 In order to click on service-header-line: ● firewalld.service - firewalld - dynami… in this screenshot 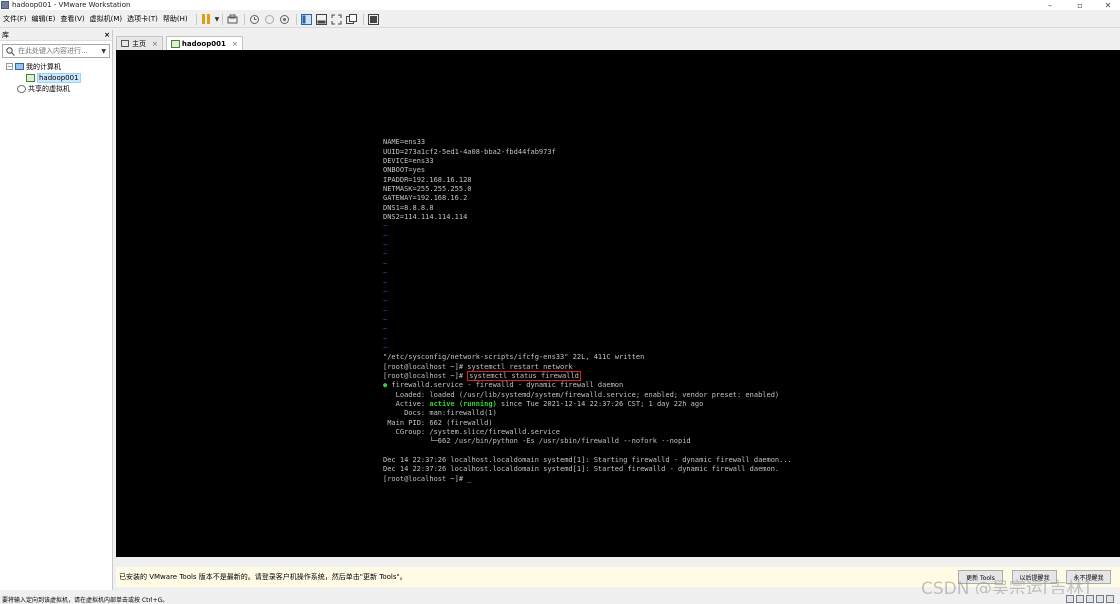, I will do `click(587, 385)`.